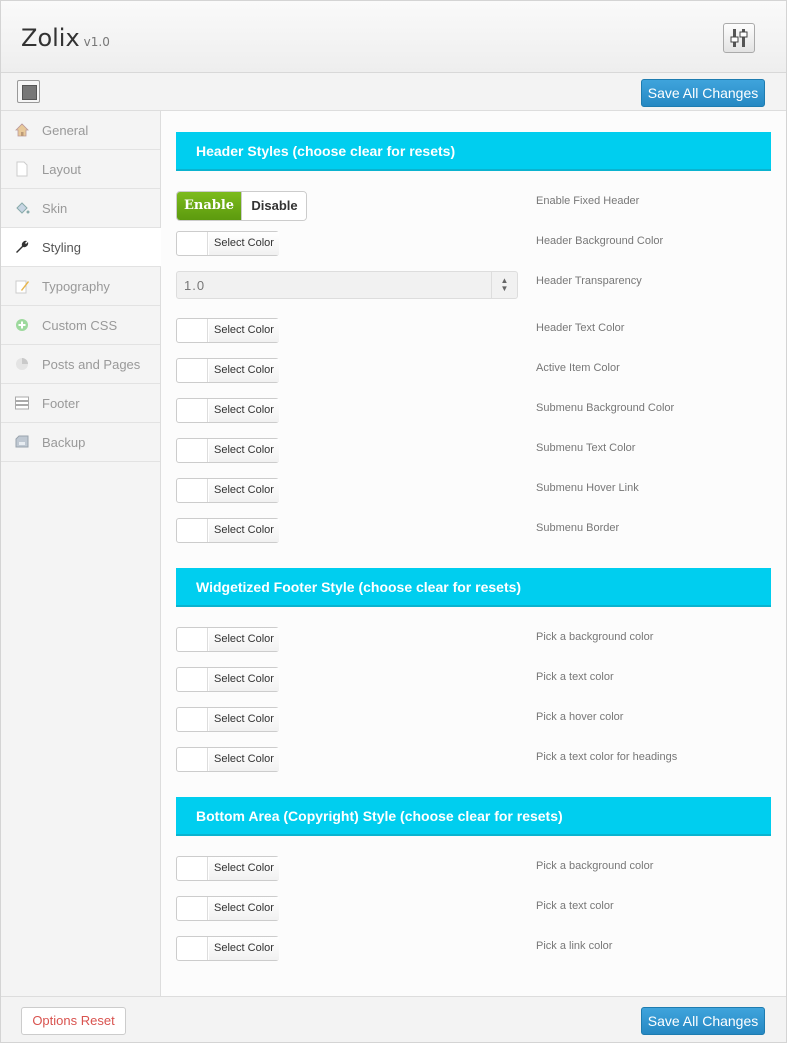  I want to click on field-label: Submenu Border, so click(578, 528).